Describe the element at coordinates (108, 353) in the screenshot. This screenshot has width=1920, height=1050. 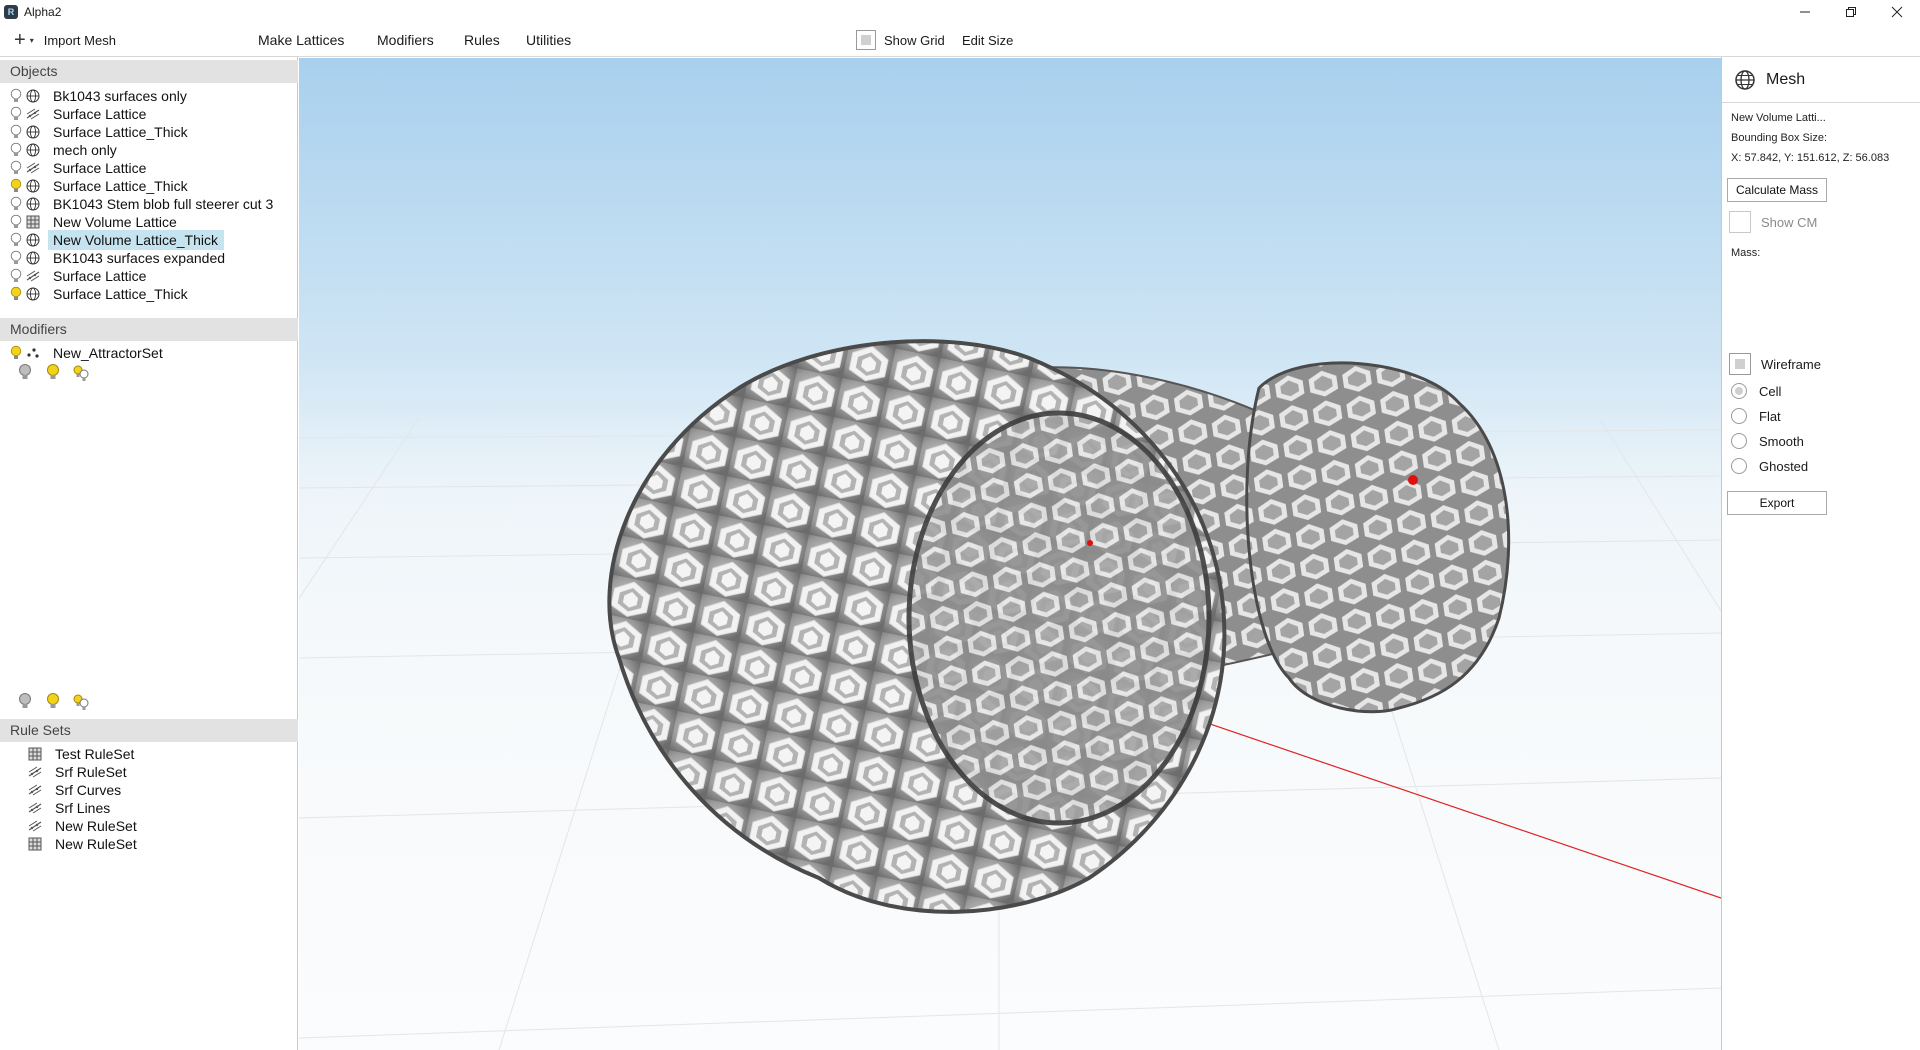
I see `item-label: New_AttractorSet` at that location.